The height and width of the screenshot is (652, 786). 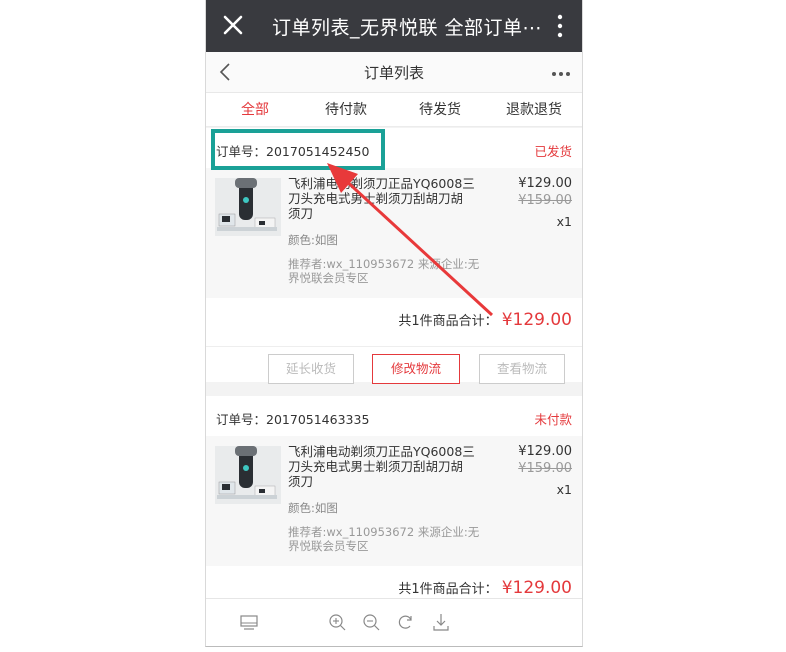 I want to click on viewer-toolbar, so click(x=394, y=622).